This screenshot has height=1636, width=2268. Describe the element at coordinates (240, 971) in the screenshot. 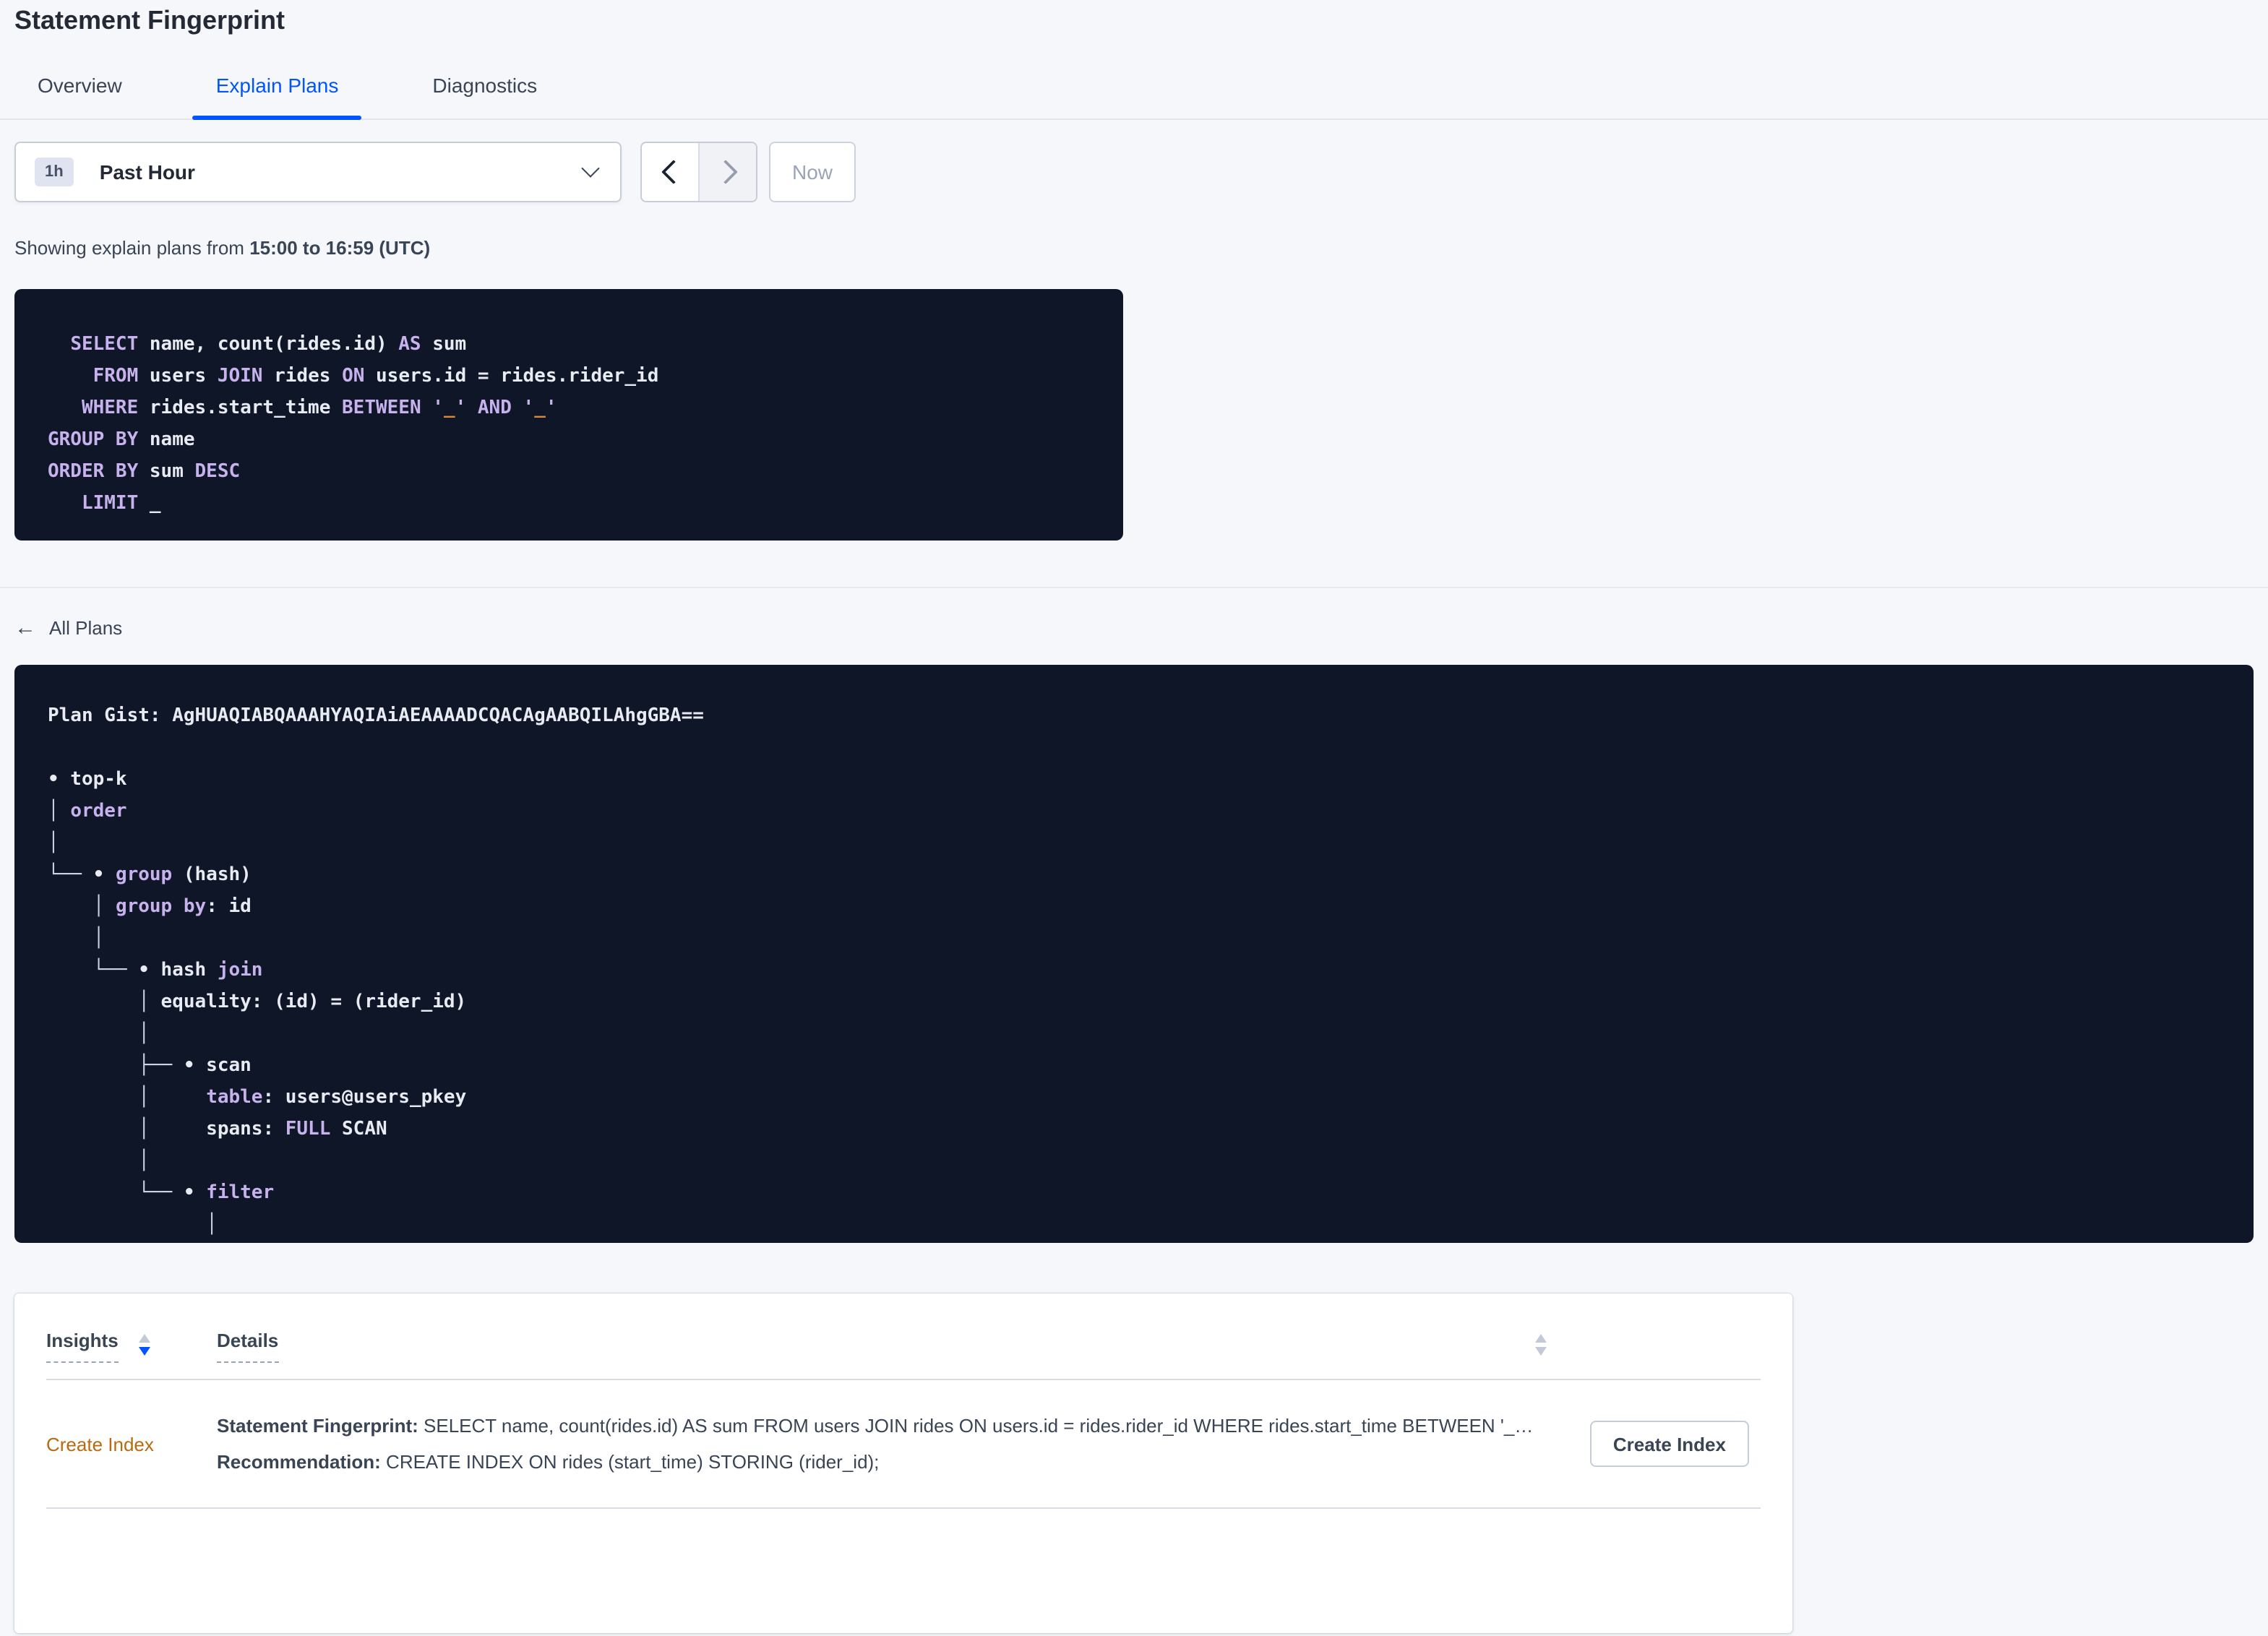

I see `code-keyword: join` at that location.